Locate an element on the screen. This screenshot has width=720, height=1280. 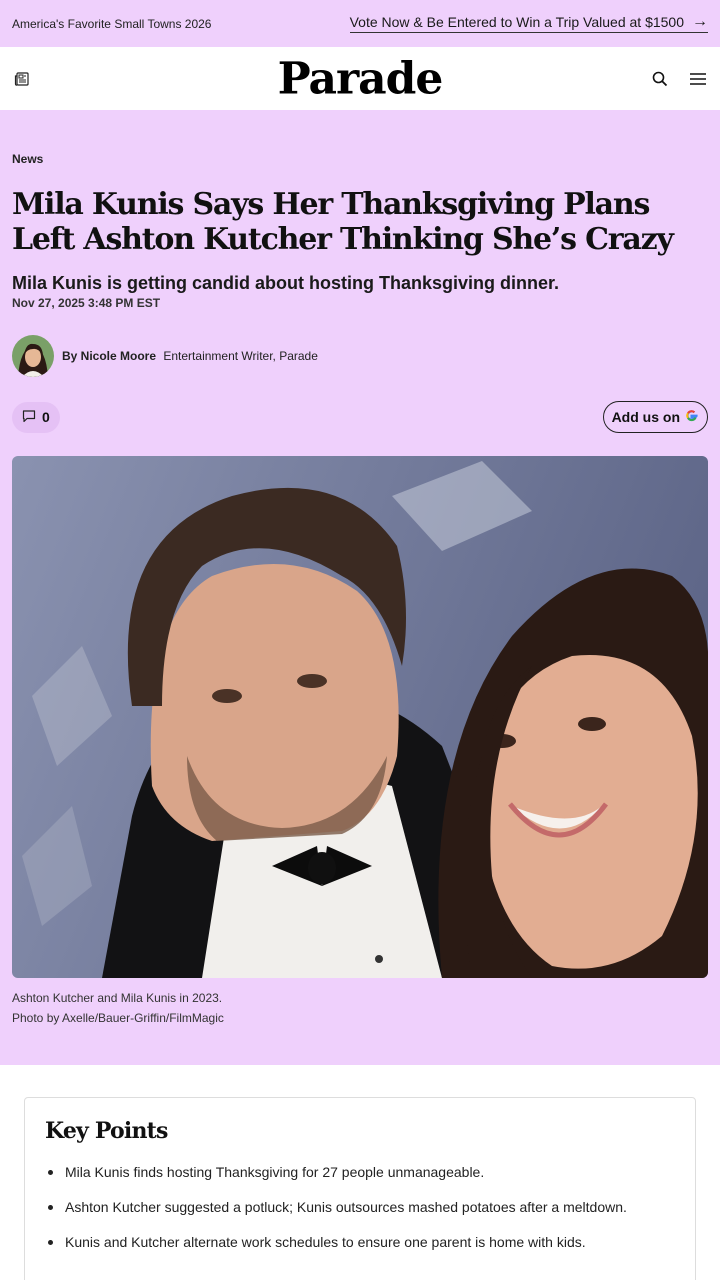
add-us-on-google-button: Add us on is located at coordinates (655, 417).